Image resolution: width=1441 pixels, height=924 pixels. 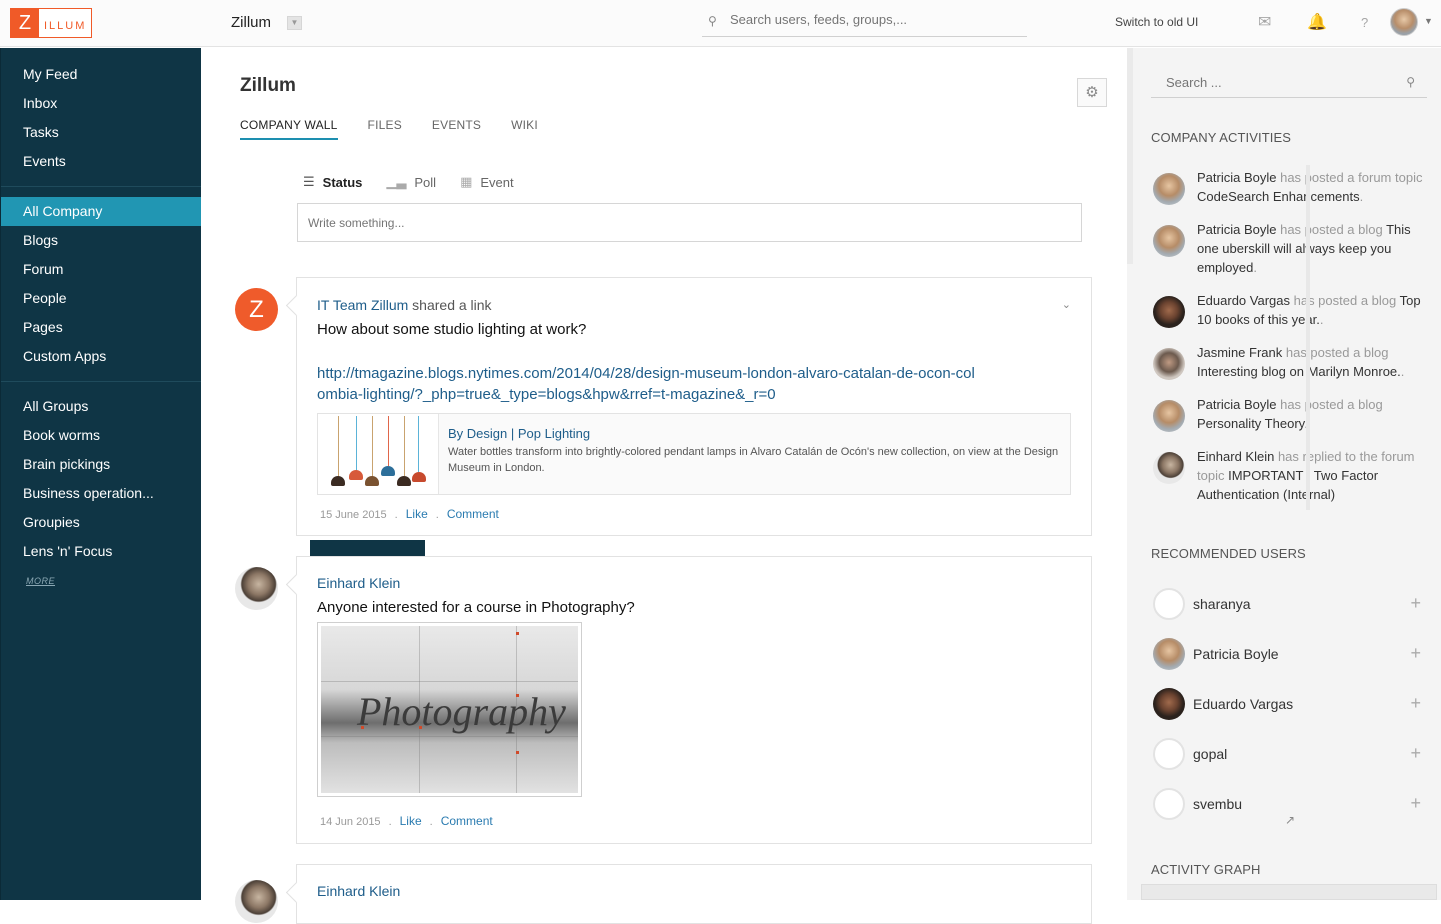 I want to click on recommended-user-name: Patricia Boyle, so click(x=1236, y=654).